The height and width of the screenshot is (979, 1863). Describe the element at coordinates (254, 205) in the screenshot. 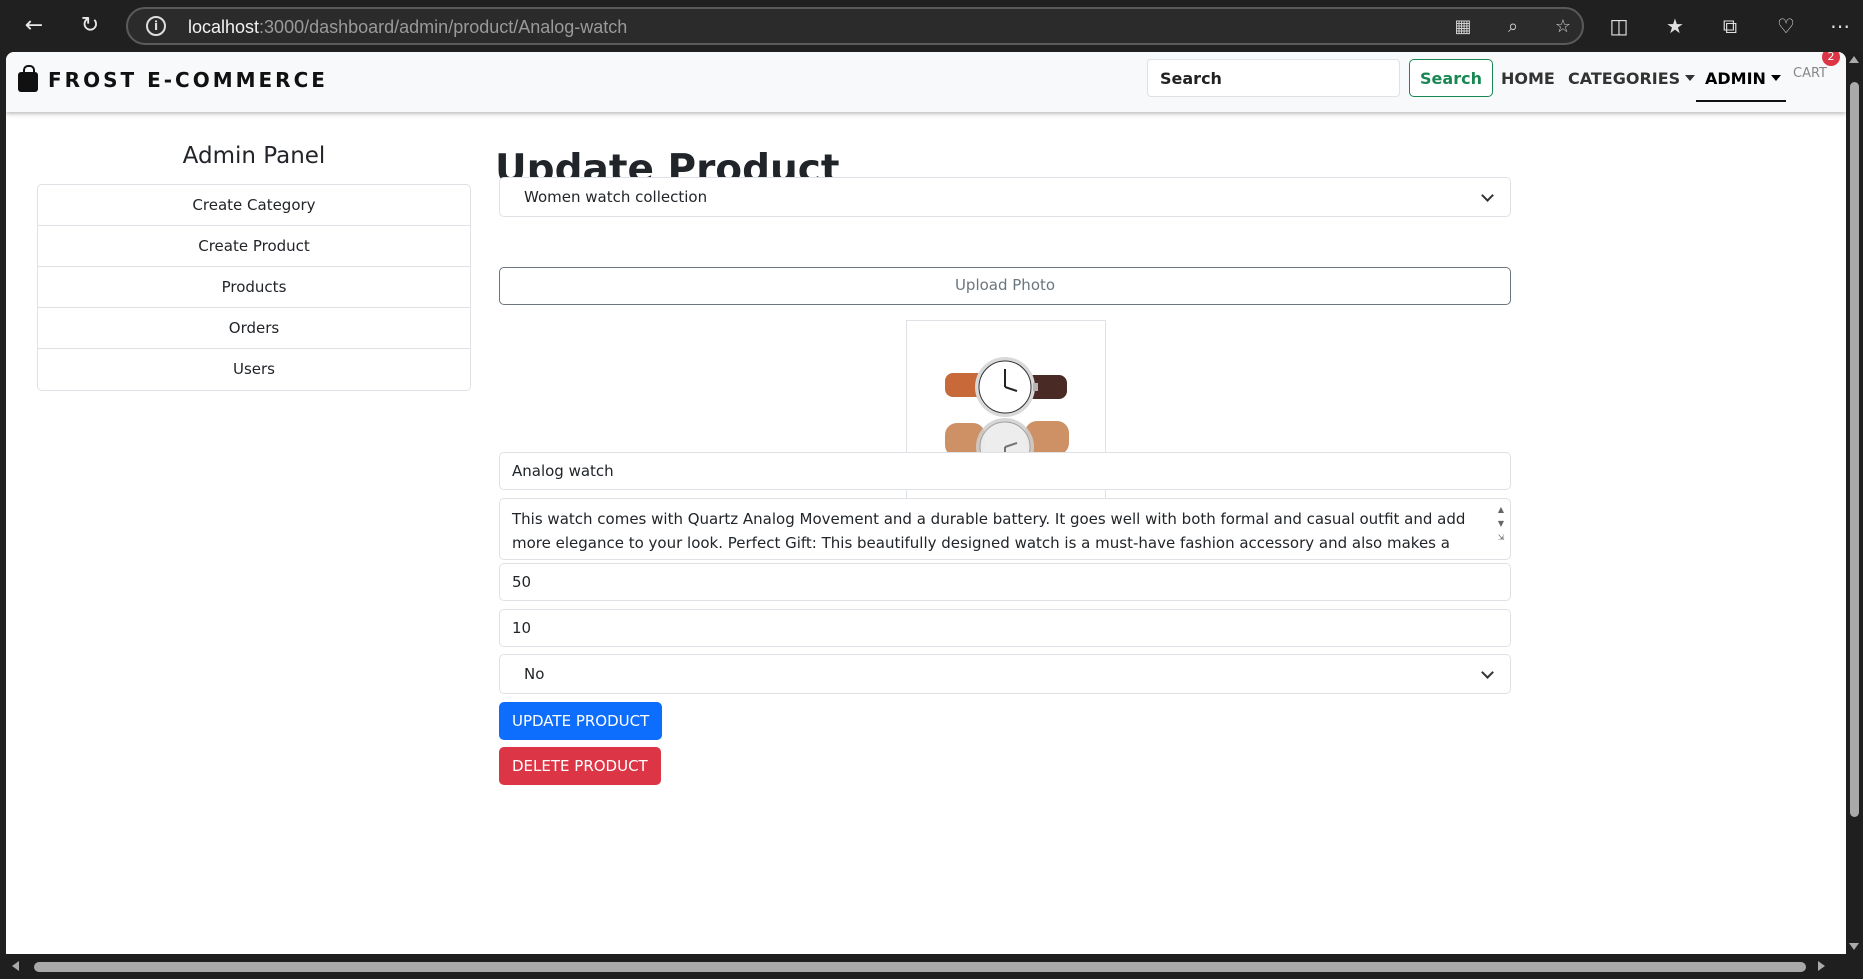

I see `admin-menu-create-category: Create Category` at that location.